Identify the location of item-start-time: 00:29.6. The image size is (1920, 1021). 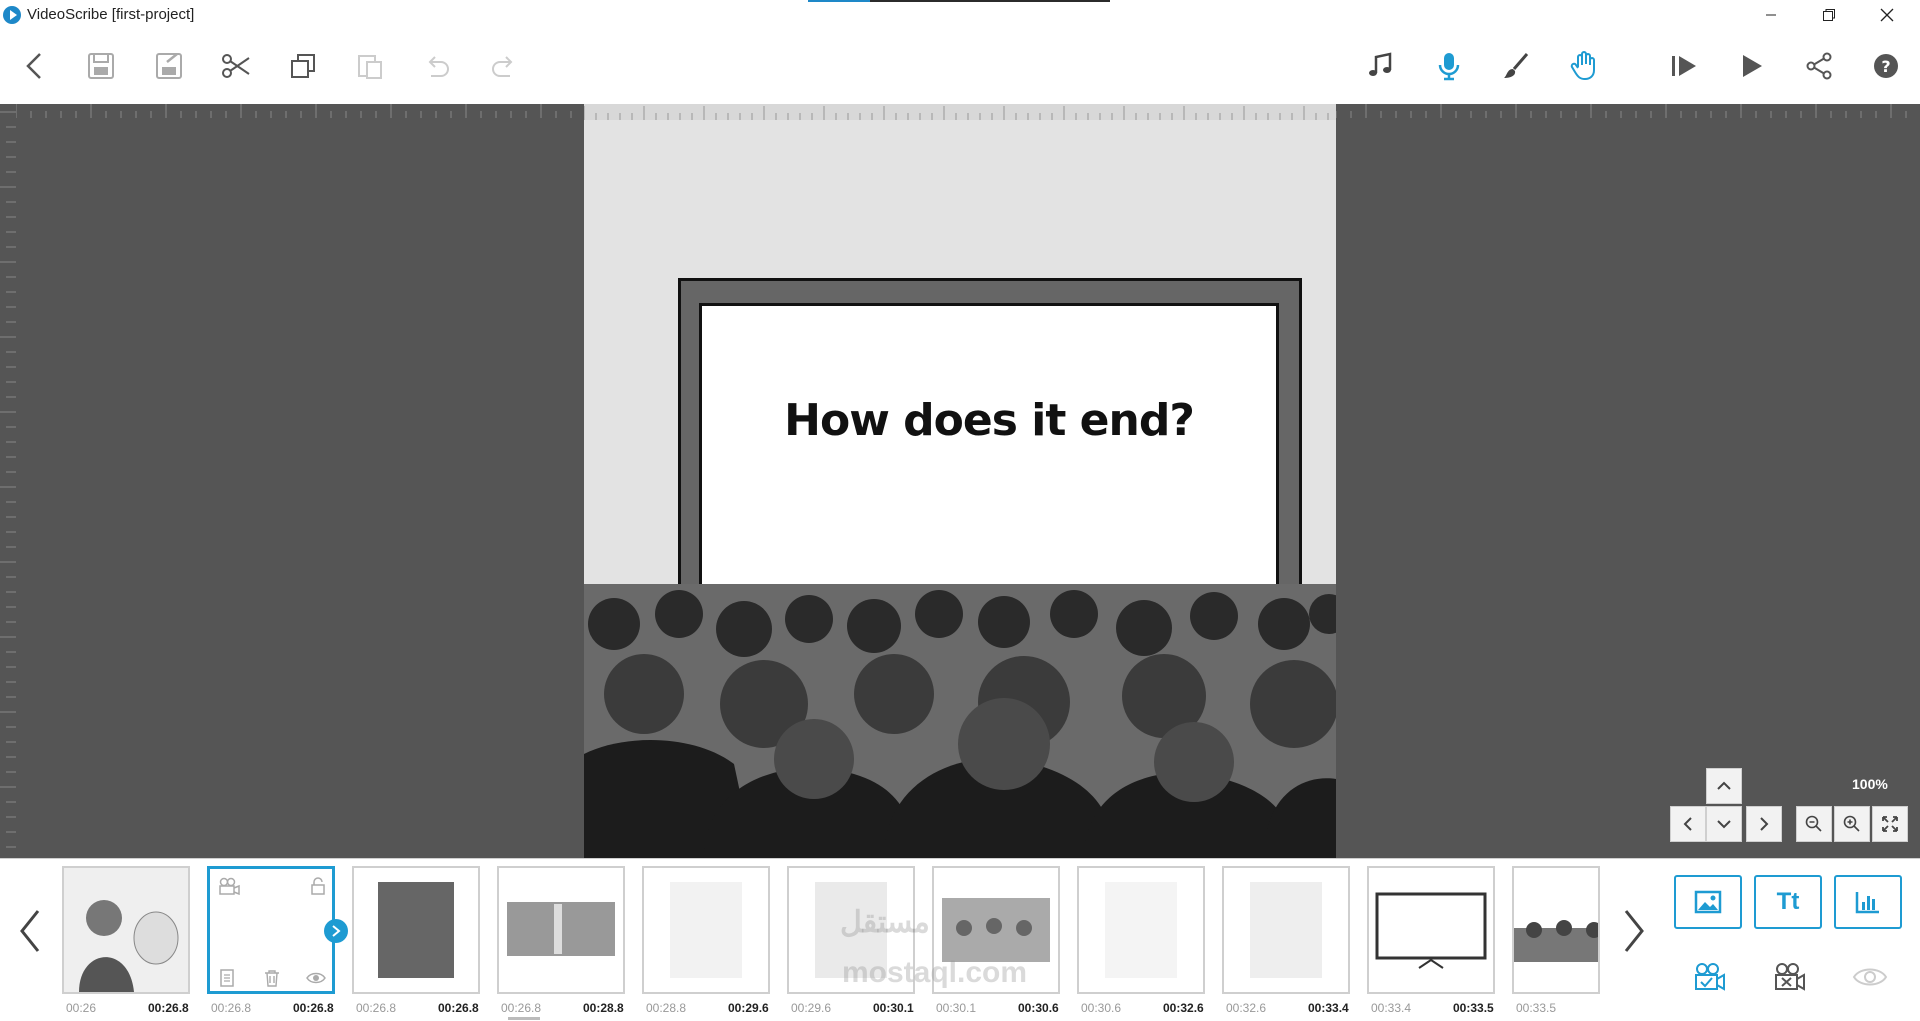
(811, 1008).